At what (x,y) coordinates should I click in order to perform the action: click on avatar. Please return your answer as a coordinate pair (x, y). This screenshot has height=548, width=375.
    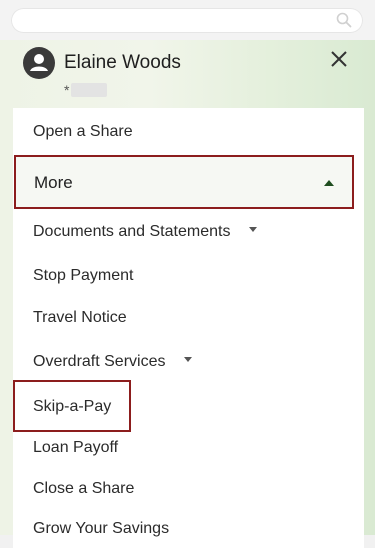
    Looking at the image, I should click on (39, 63).